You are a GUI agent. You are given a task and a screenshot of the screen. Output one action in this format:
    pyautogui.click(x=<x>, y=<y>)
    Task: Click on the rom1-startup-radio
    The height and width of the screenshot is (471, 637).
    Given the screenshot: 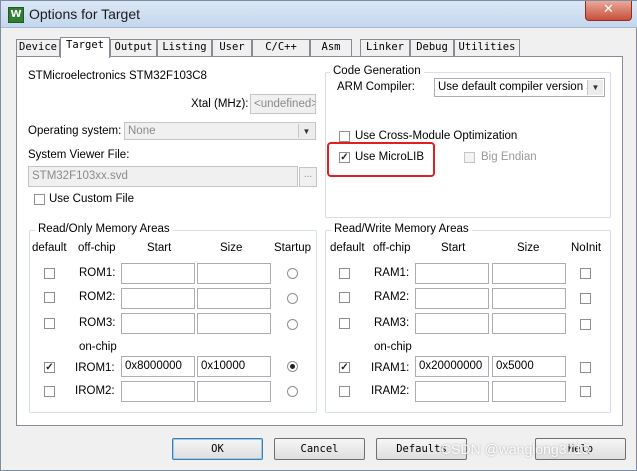 What is the action you would take?
    pyautogui.click(x=292, y=273)
    